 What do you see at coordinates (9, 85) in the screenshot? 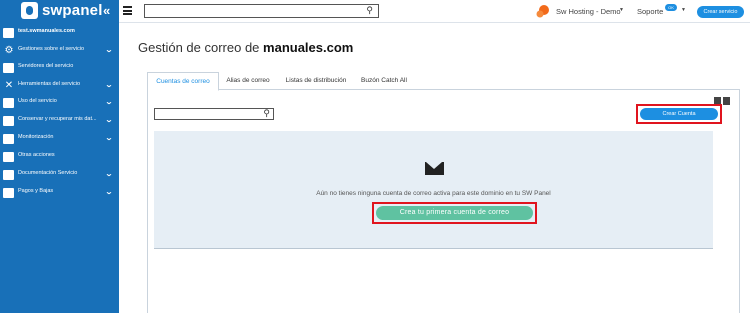
I see `tools-icon: ✕` at bounding box center [9, 85].